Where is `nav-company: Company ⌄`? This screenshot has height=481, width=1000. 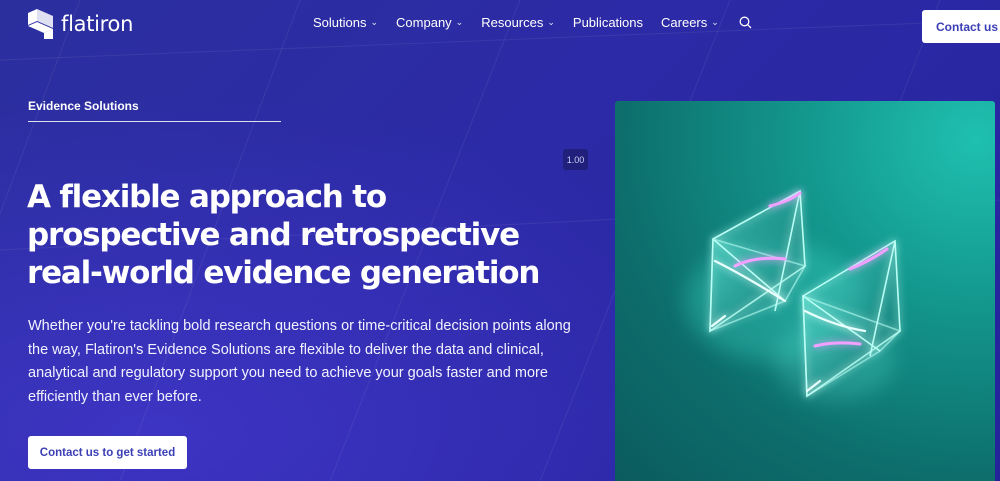 nav-company: Company ⌄ is located at coordinates (429, 22).